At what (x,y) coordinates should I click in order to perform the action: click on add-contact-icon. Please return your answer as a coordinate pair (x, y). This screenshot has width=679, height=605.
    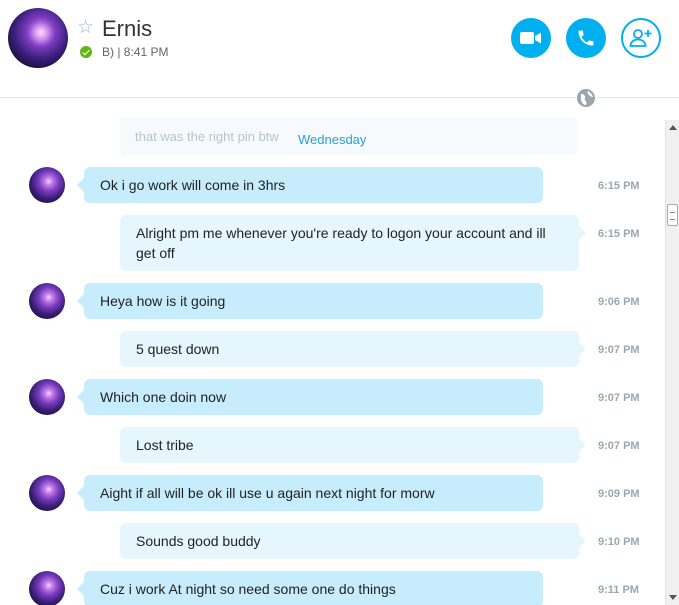
    Looking at the image, I should click on (640, 38).